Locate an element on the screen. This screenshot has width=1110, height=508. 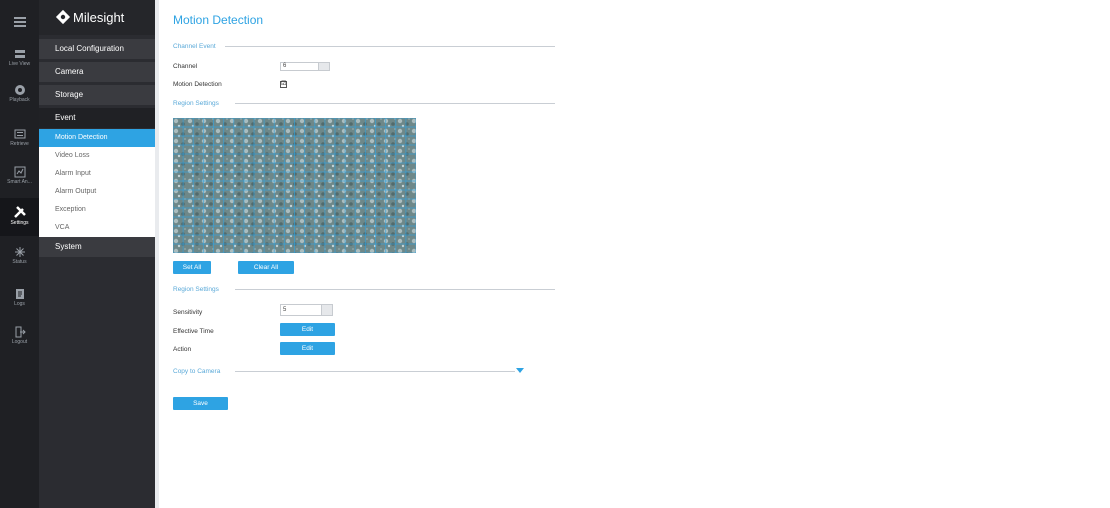
logout-label: Logout is located at coordinates (19, 342).